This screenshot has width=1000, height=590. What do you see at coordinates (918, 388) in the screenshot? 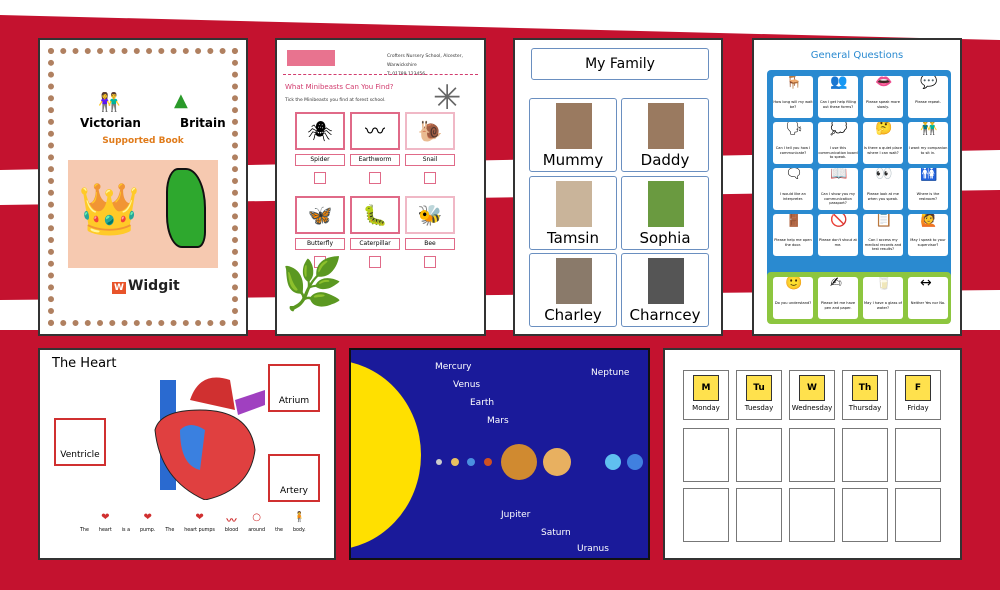
I see `sun-day-icon: F` at bounding box center [918, 388].